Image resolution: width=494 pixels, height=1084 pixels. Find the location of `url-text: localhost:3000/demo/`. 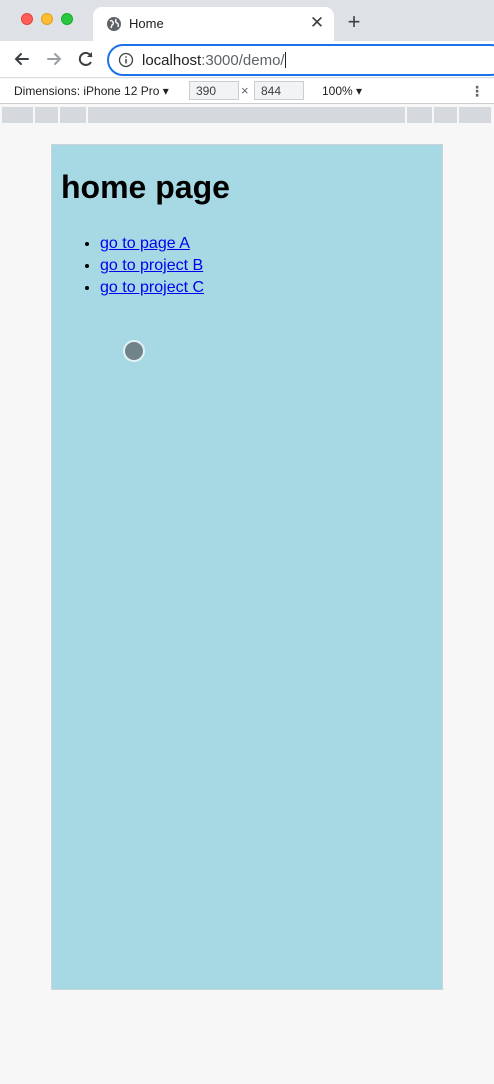

url-text: localhost:3000/demo/ is located at coordinates (214, 60).